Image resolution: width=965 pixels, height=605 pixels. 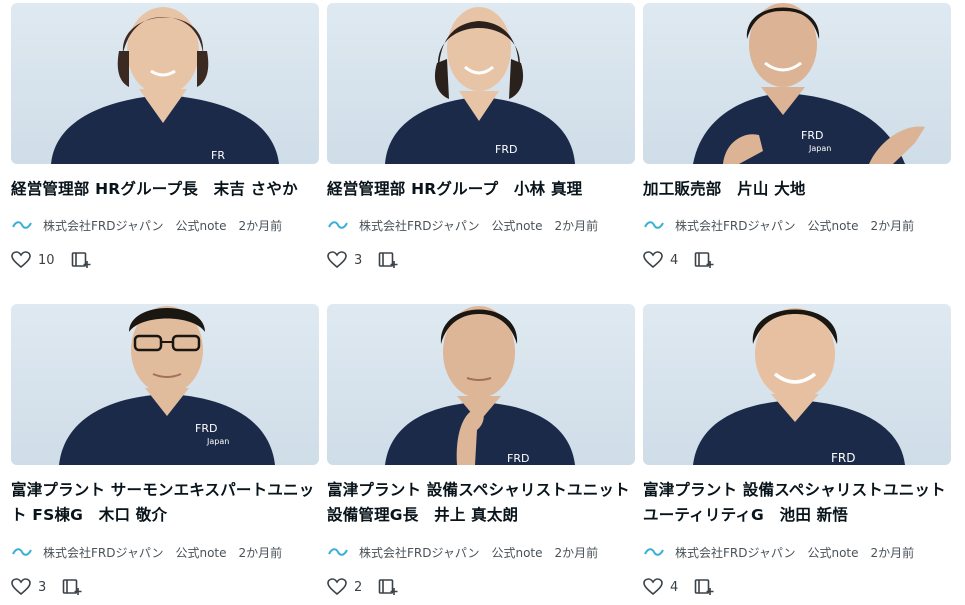 I want to click on article-title: 富津プラント 設備スペシャリストユニット ユーティリティG 池田 新悟, so click(x=797, y=503).